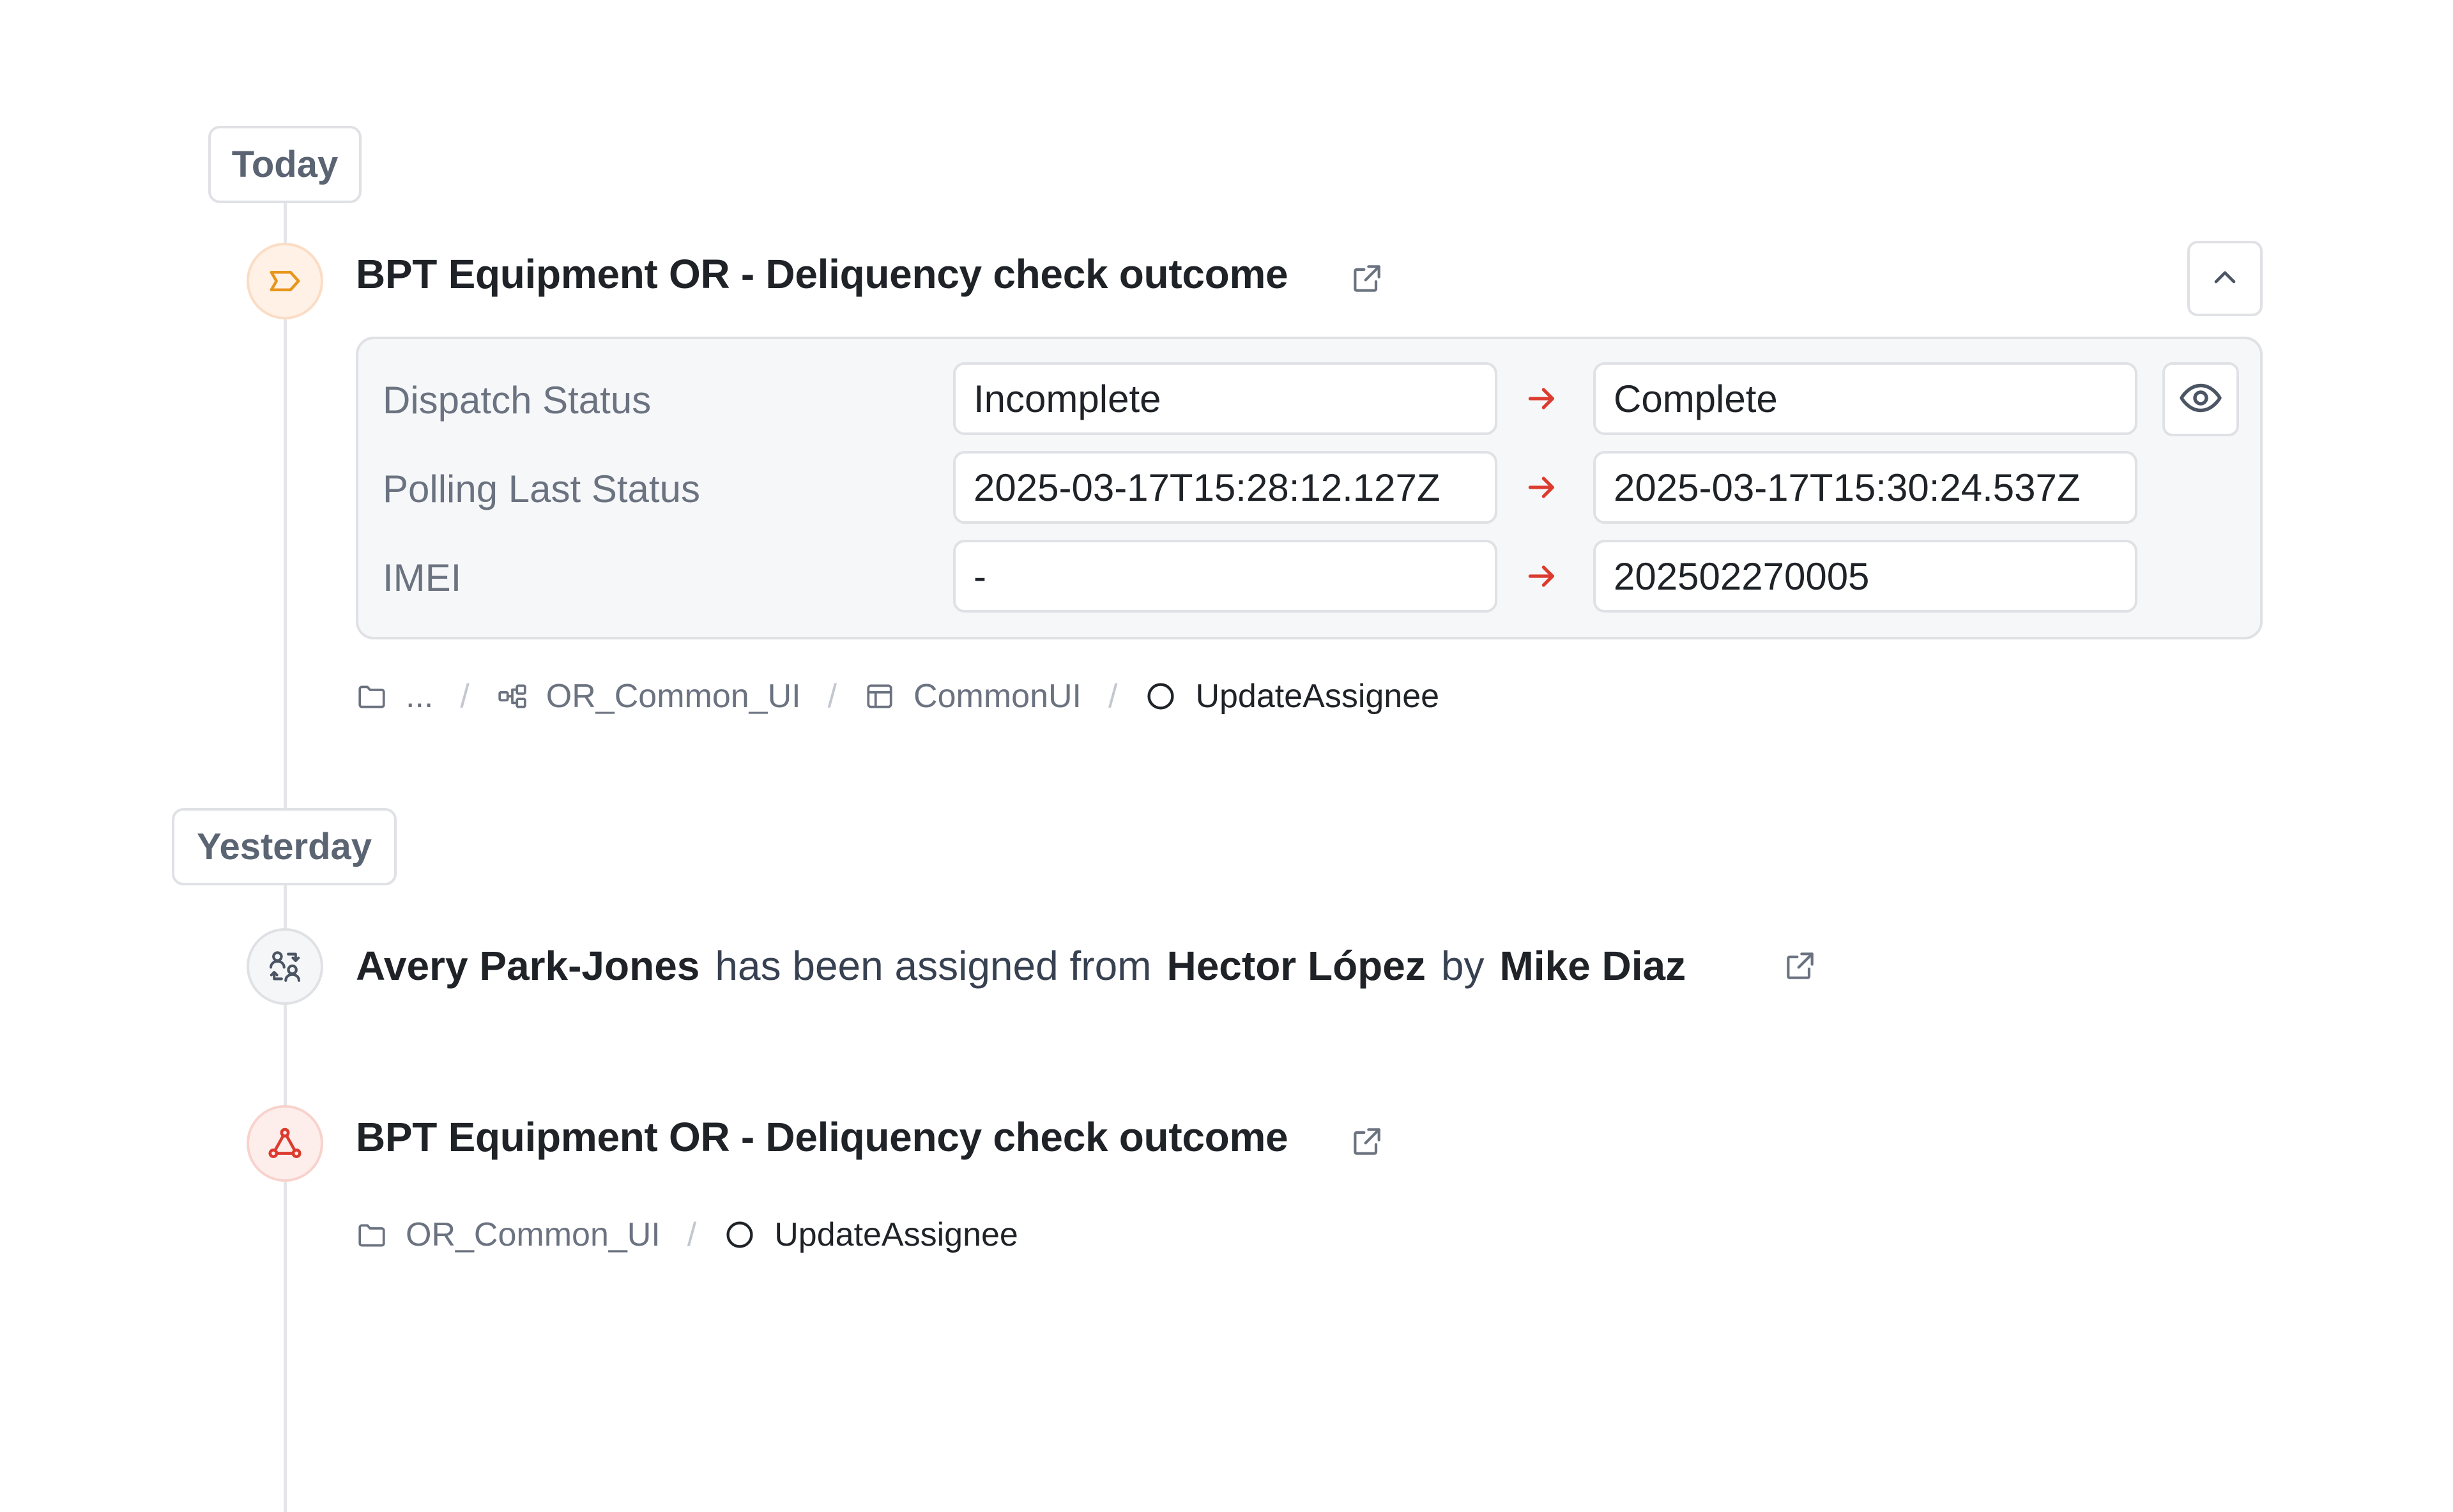  Describe the element at coordinates (284, 846) in the screenshot. I see `day-label-yesterday: Yesterday` at that location.